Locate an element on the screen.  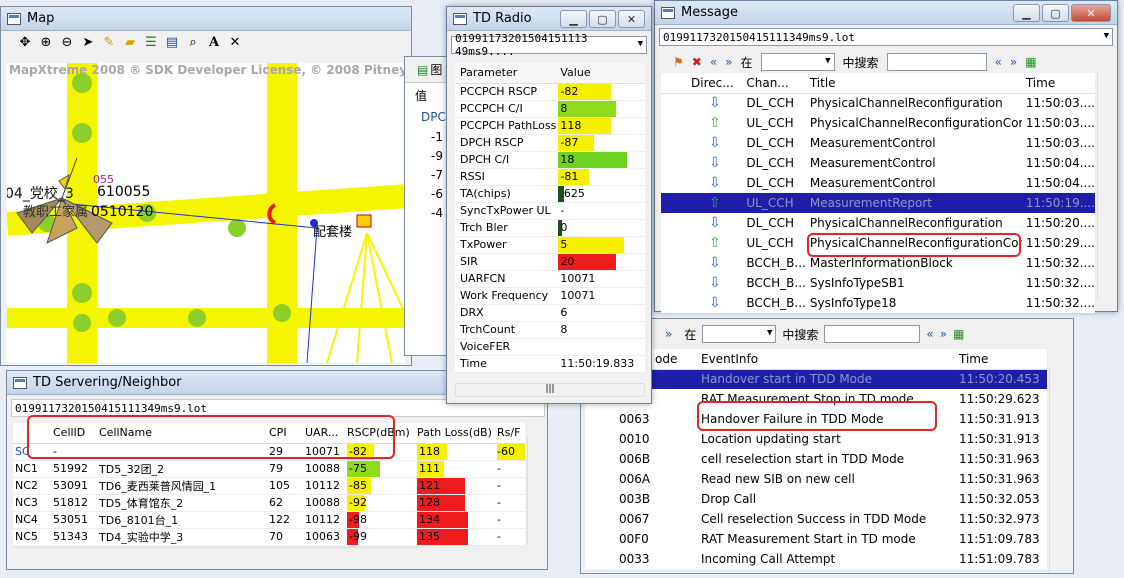
serving-hscrollbar is located at coordinates (217, 554).